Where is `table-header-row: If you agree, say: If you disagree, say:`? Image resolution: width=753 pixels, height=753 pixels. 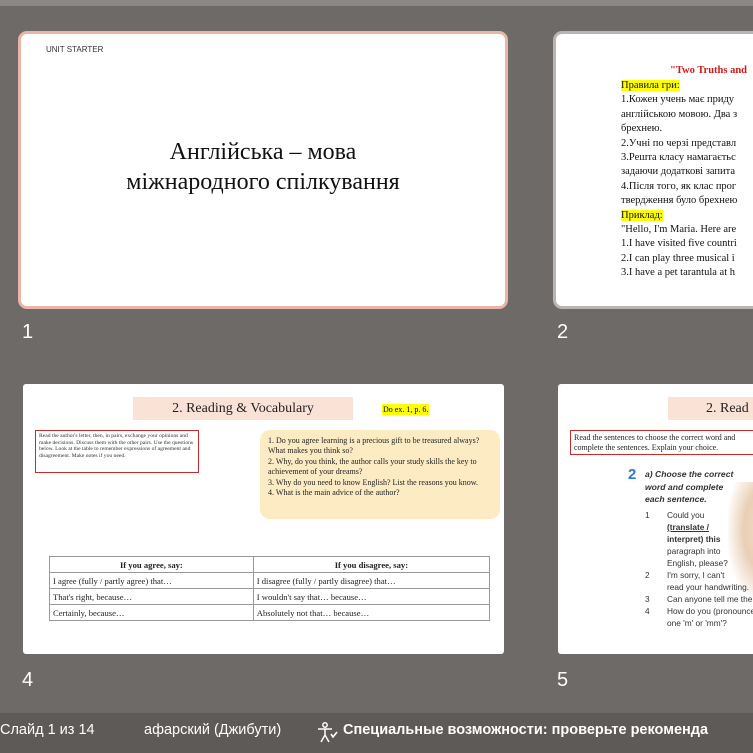
table-header-row: If you agree, say: If you disagree, say: is located at coordinates (270, 564).